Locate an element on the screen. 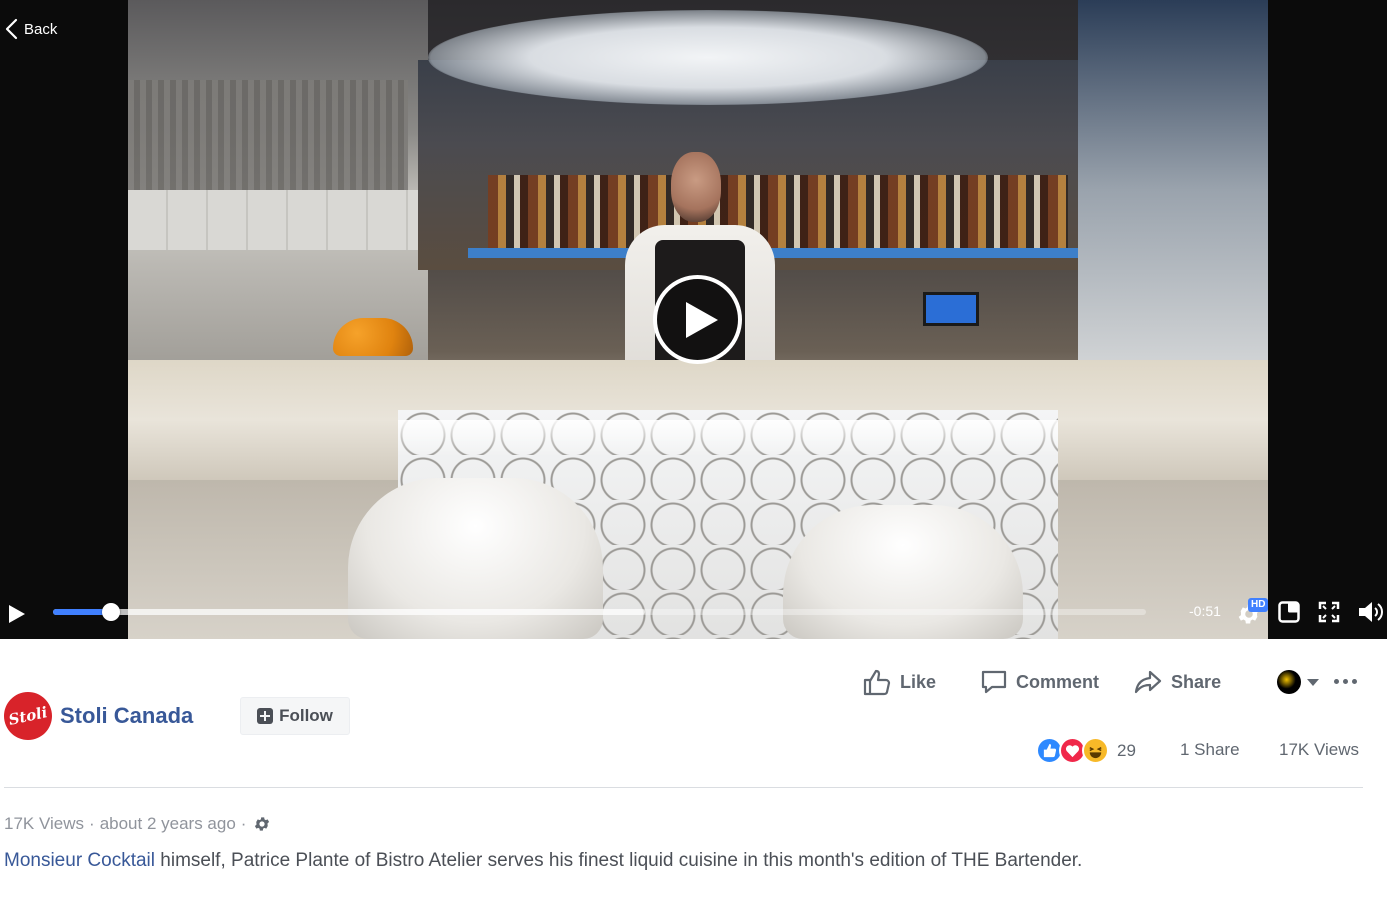 The image size is (1387, 907). share-label: Share is located at coordinates (1196, 681).